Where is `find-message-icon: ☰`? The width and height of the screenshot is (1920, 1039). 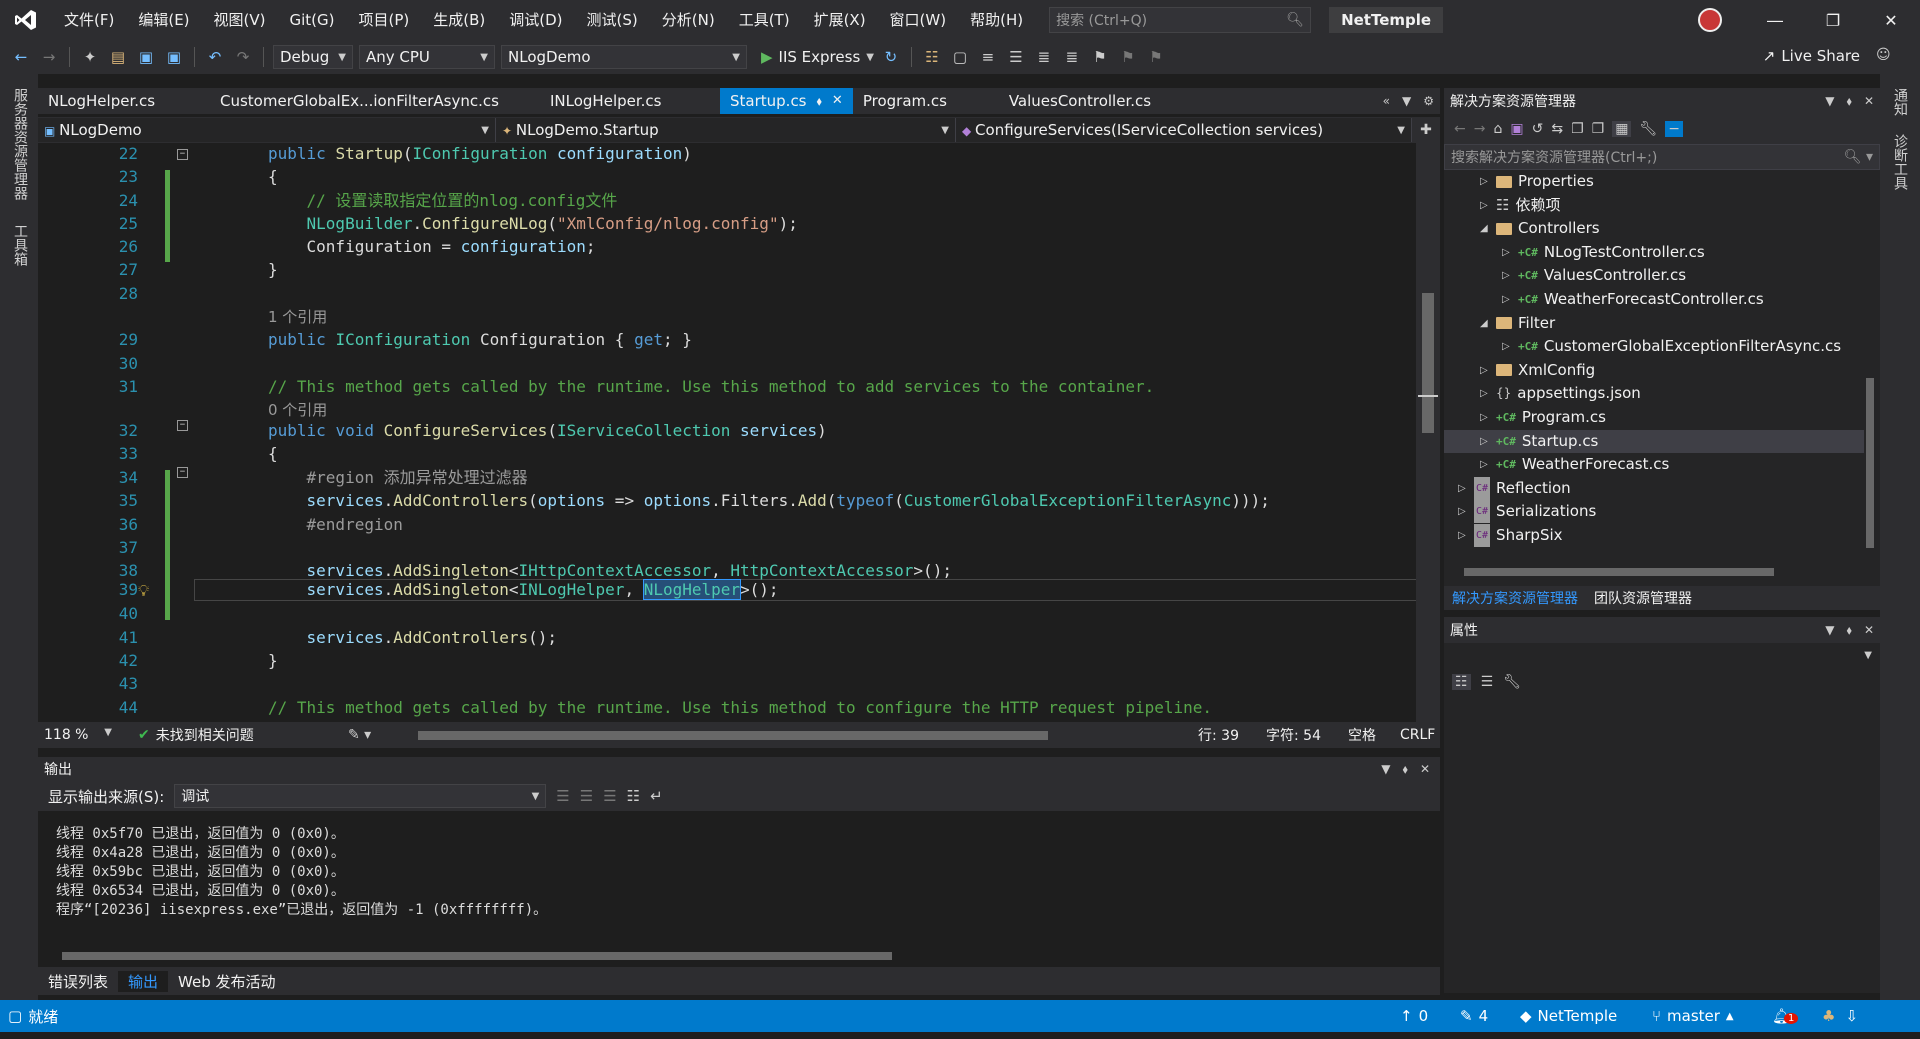
find-message-icon: ☰ is located at coordinates (562, 796).